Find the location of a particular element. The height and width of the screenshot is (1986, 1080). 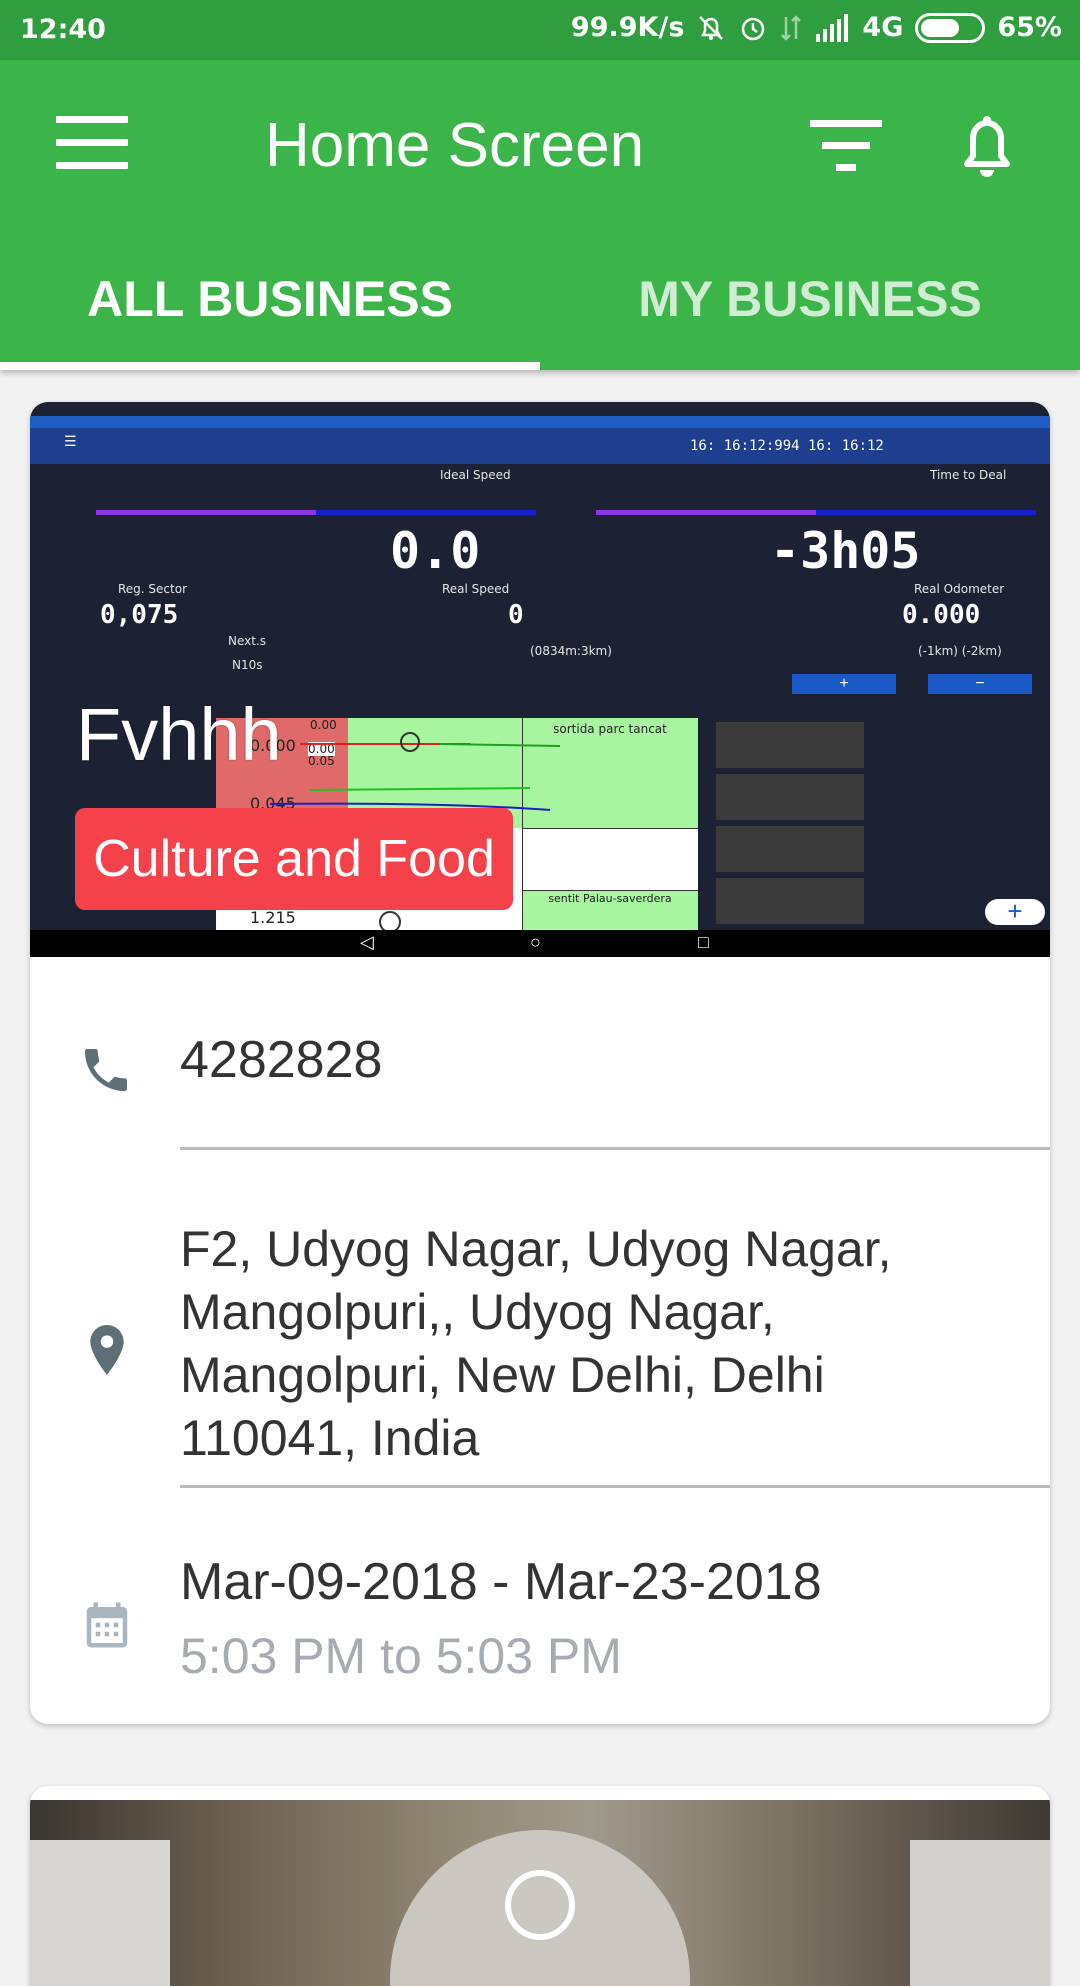

business-card is located at coordinates (540, 1886).